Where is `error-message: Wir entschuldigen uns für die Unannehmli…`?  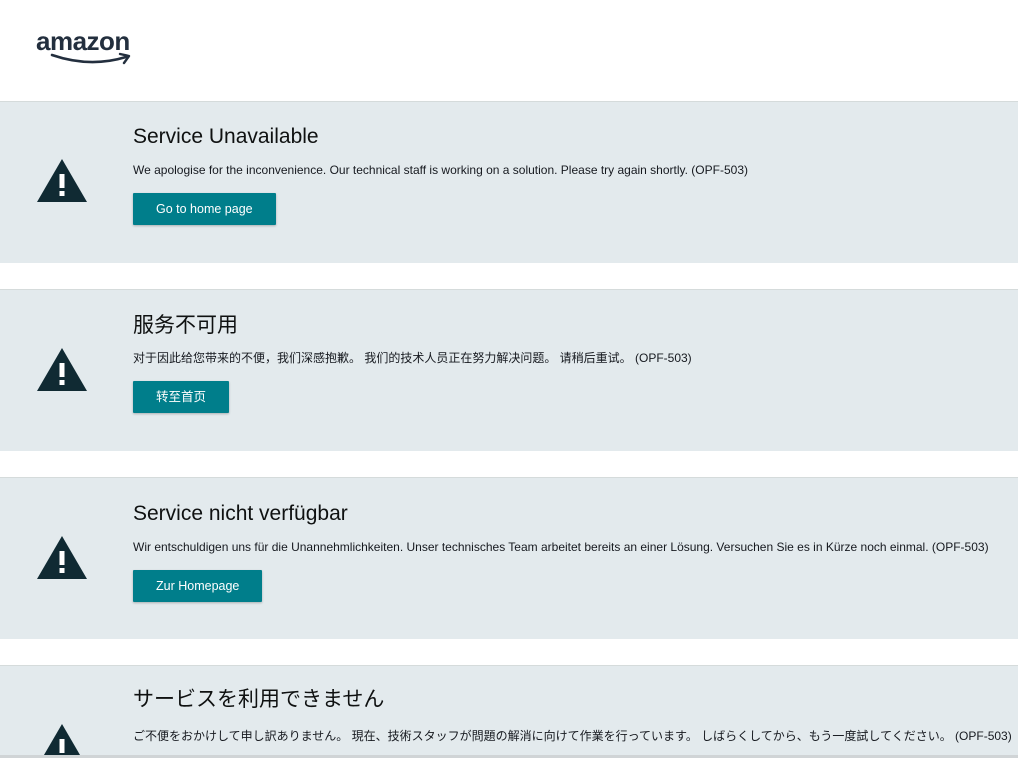 error-message: Wir entschuldigen uns für die Unannehmli… is located at coordinates (561, 547).